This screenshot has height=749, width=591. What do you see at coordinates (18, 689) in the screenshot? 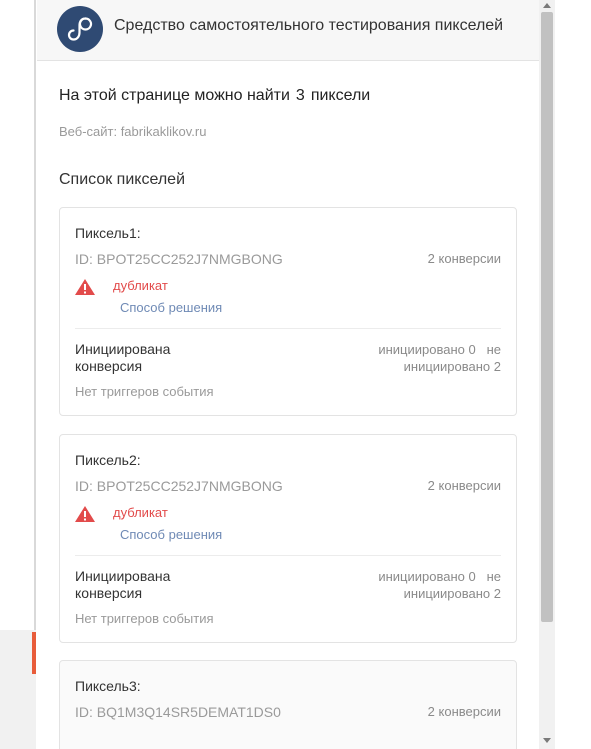
I see `background-page-band` at bounding box center [18, 689].